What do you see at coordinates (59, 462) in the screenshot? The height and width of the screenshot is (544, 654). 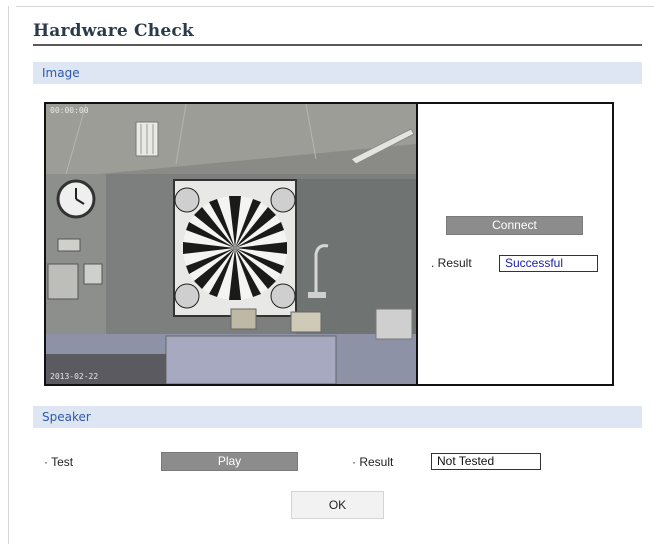 I see `speaker-test-label: · Test` at bounding box center [59, 462].